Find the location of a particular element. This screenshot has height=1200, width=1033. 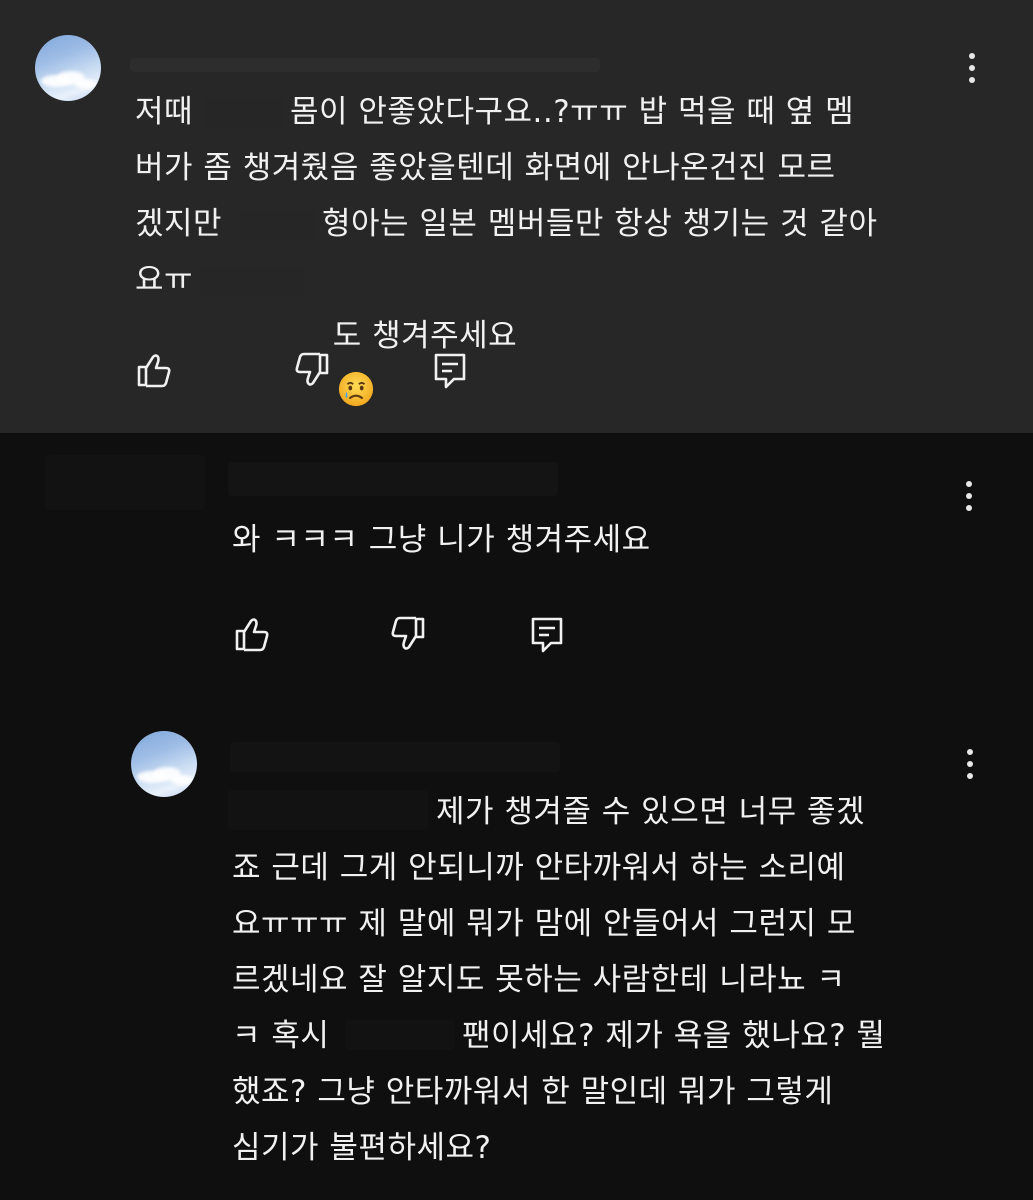

comment-text-line-4b-wrap: 도 챙겨주세요 is located at coordinates (414, 336).